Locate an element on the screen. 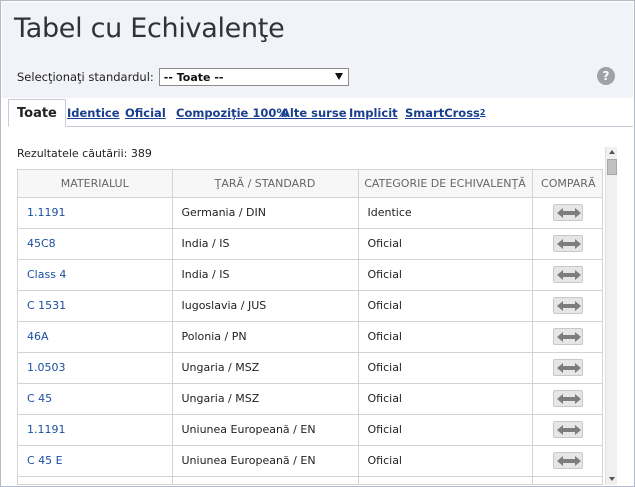 This screenshot has width=635, height=487. page-title: Tabel cu Echivalenţe is located at coordinates (149, 28).